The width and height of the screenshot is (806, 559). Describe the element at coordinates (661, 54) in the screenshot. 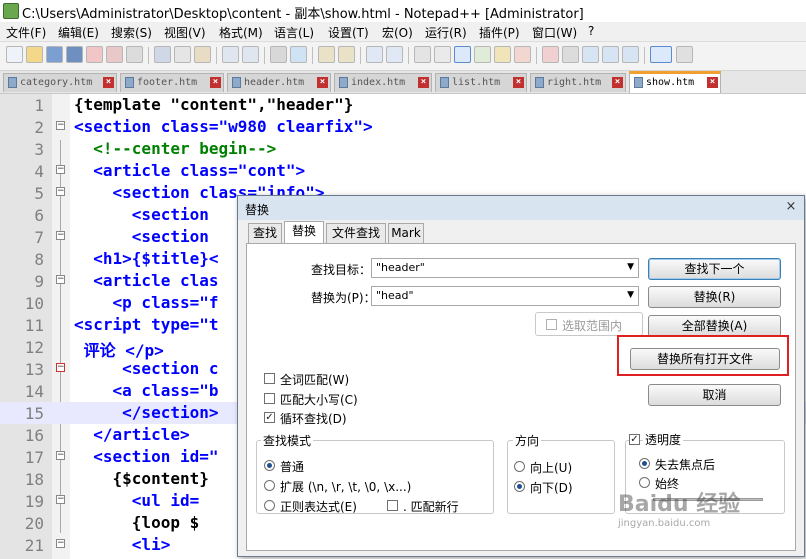

I see `spell-check-icon` at that location.